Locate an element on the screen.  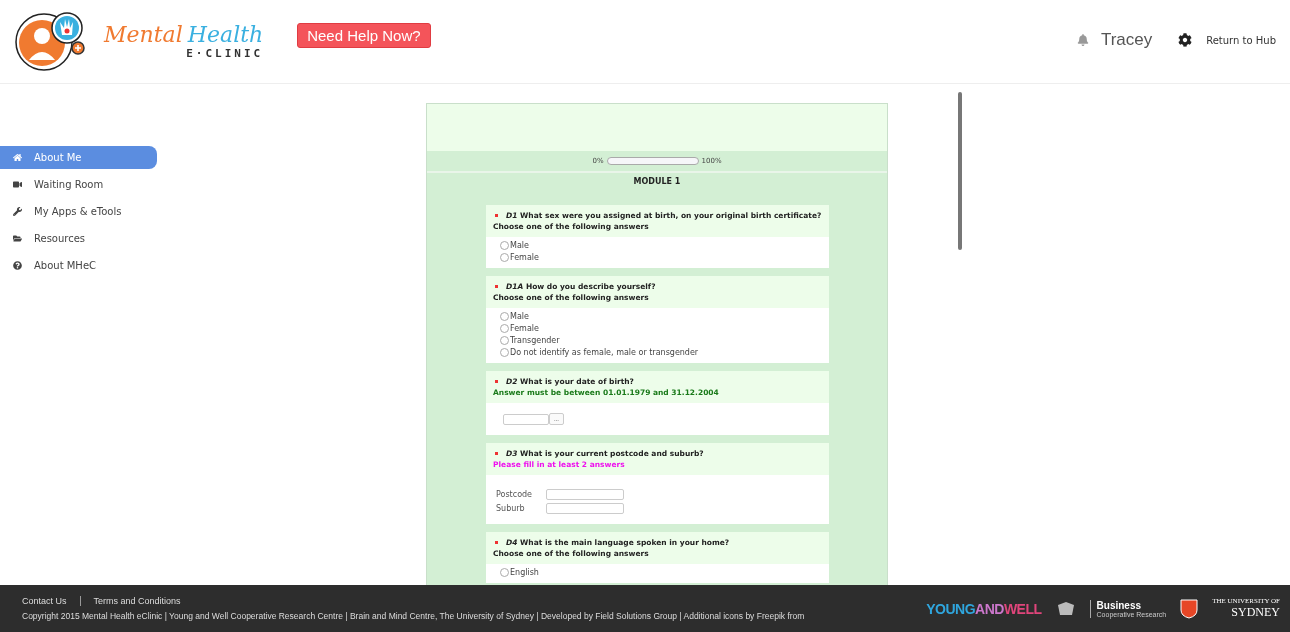
shield-icon is located at coordinates (1189, 608).